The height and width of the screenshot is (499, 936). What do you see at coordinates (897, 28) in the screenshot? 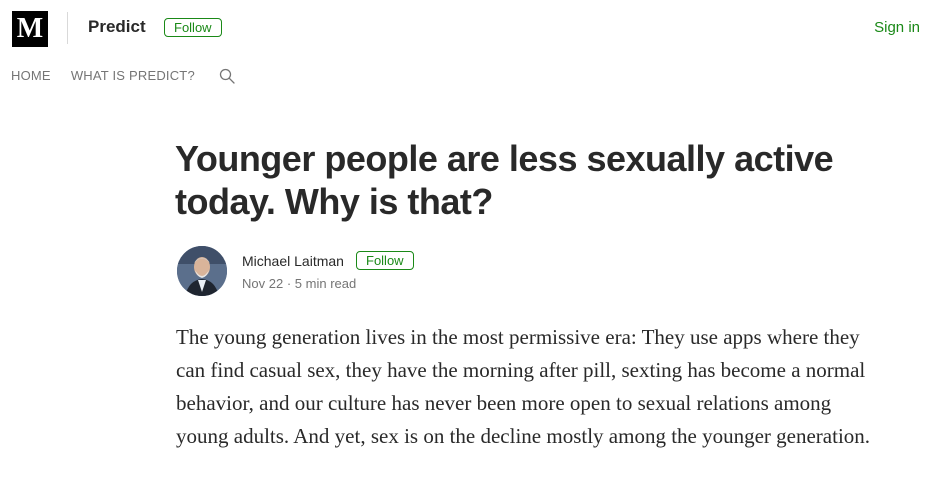
I see `sign-in-link: Sign in` at bounding box center [897, 28].